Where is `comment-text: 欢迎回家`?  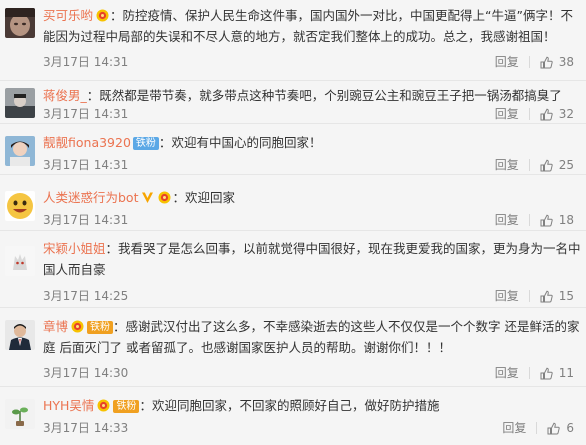 comment-text: 欢迎回家 is located at coordinates (210, 197).